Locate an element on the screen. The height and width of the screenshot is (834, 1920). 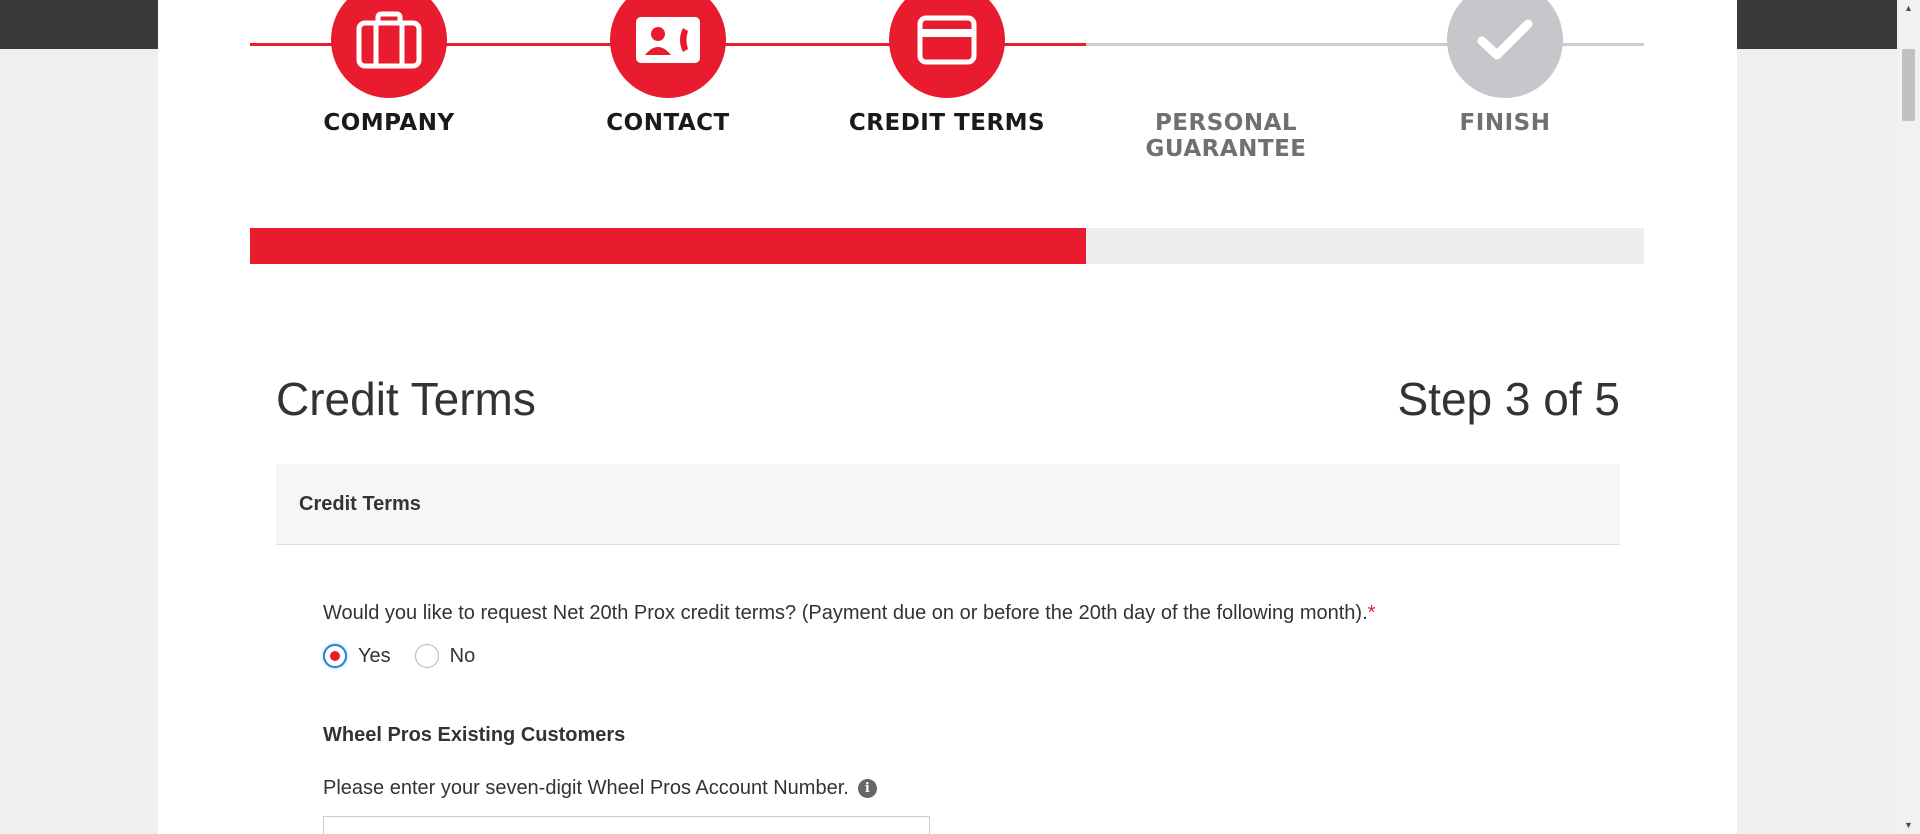
existing-customers-heading: Wheel Pros Existing Customers is located at coordinates (474, 735).